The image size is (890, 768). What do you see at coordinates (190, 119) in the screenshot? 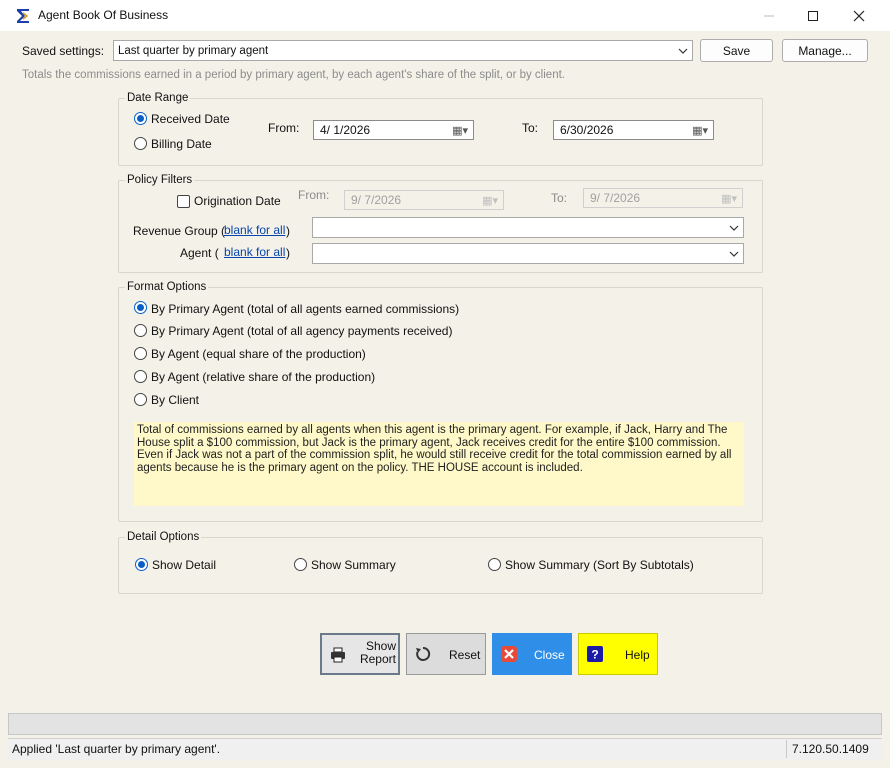
I see `received-date-label: Received Date` at bounding box center [190, 119].